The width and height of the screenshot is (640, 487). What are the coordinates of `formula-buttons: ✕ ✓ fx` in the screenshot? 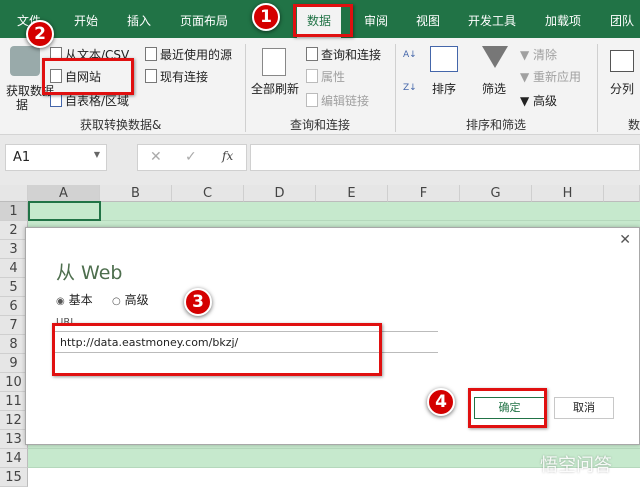 It's located at (192, 157).